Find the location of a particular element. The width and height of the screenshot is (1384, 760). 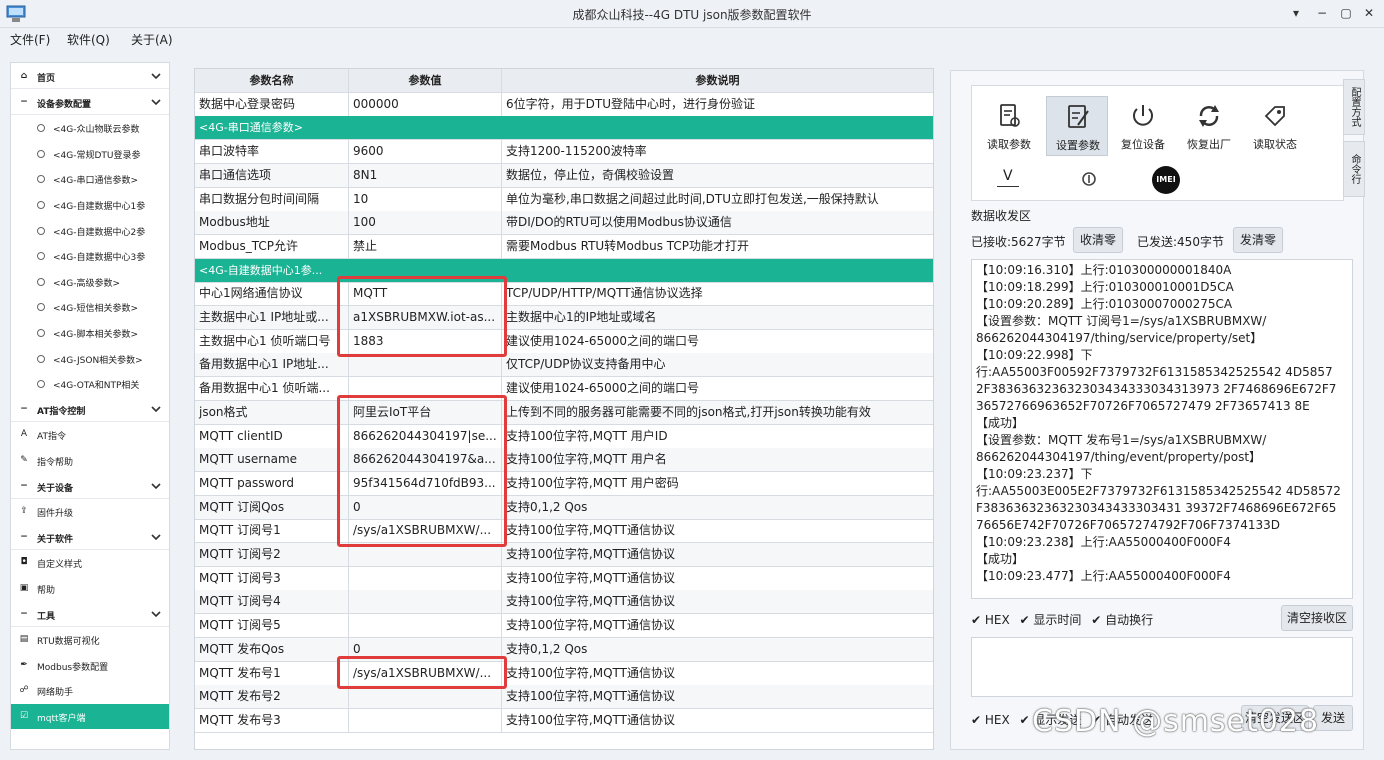

close-button: ✕ is located at coordinates (1369, 13).